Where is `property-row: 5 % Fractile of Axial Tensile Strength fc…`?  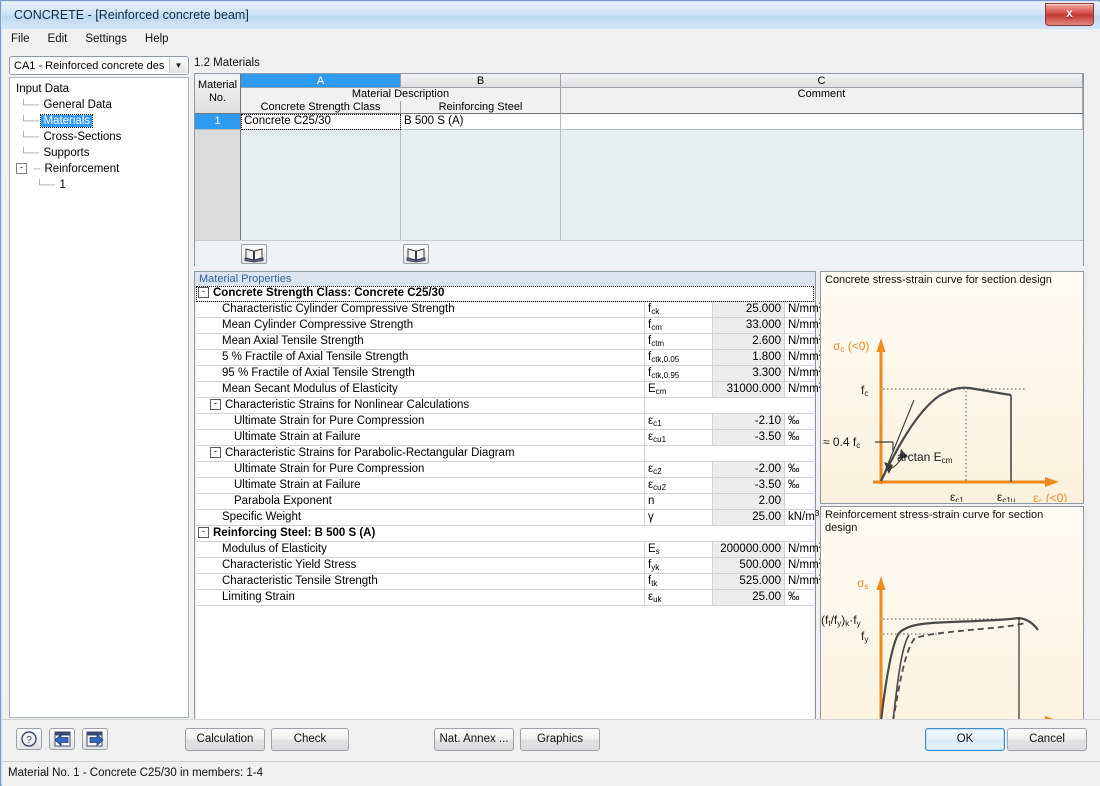 property-row: 5 % Fractile of Axial Tensile Strength fc… is located at coordinates (509, 357).